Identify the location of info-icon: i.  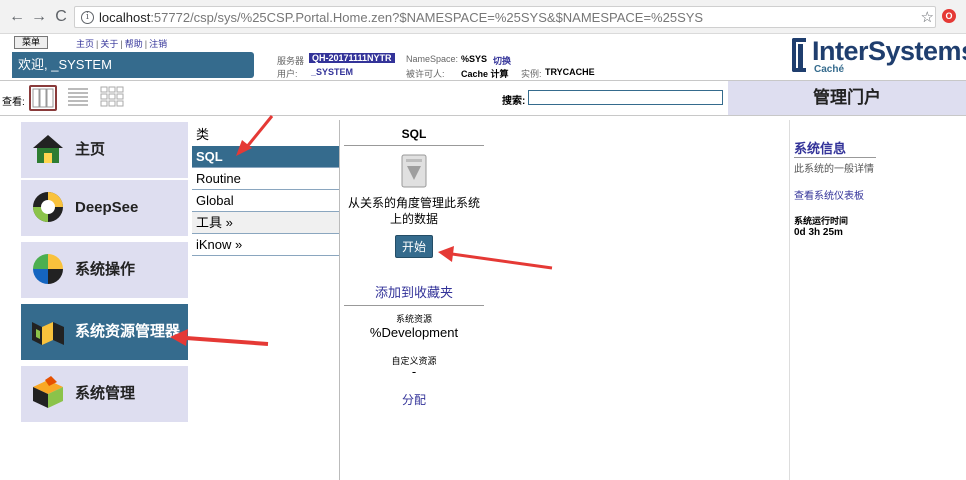
(87, 17).